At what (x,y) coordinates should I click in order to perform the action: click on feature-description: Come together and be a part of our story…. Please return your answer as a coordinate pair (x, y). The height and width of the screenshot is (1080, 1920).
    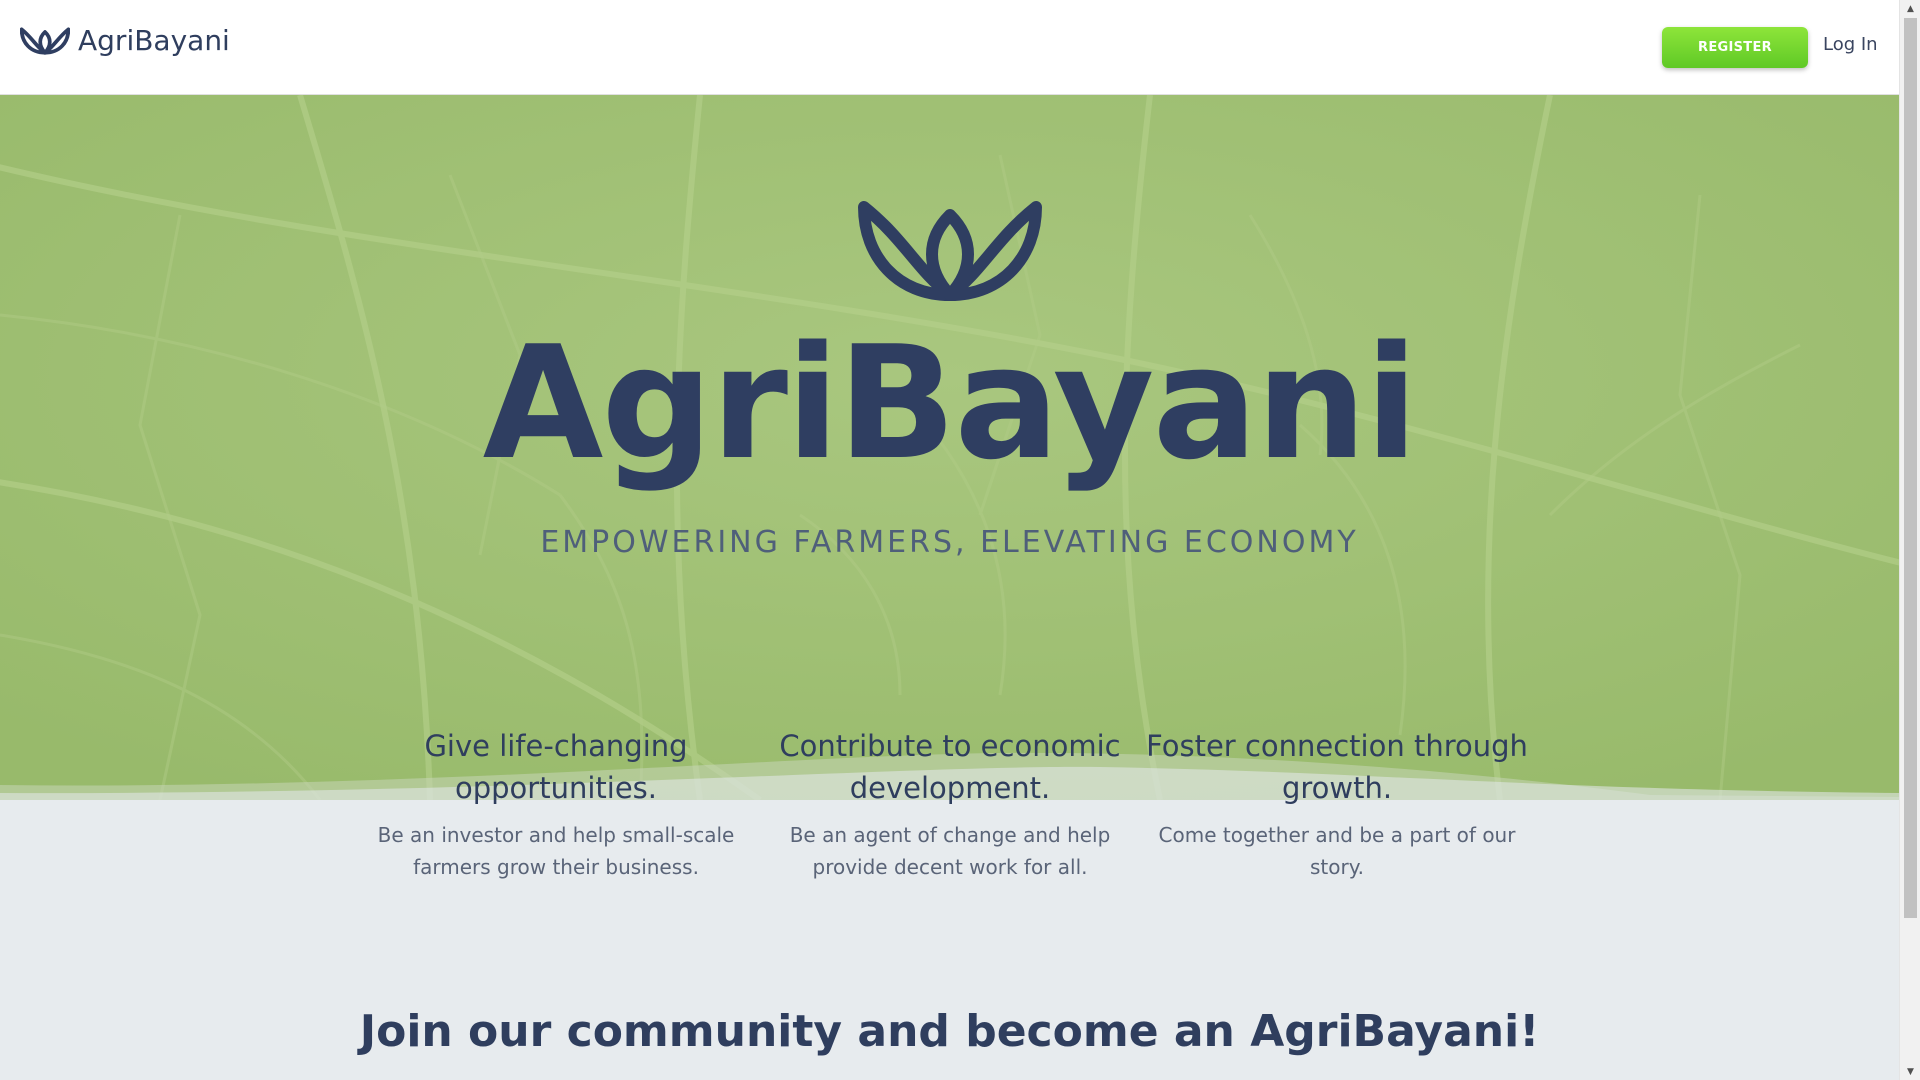
    Looking at the image, I should click on (1337, 851).